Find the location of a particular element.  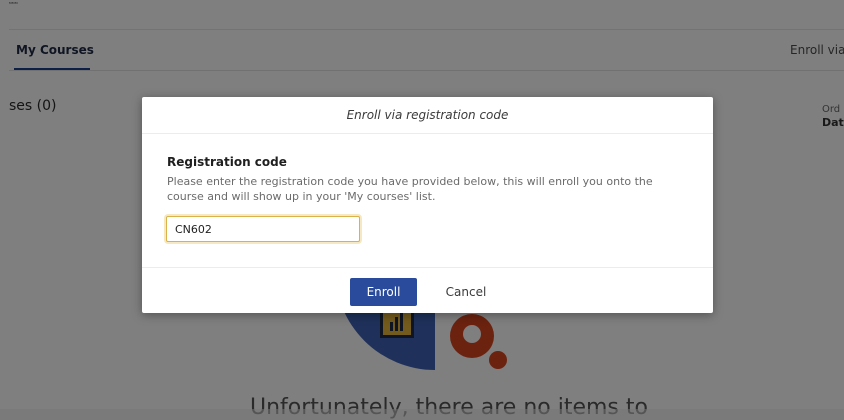

enroll-button: Enroll is located at coordinates (383, 292).